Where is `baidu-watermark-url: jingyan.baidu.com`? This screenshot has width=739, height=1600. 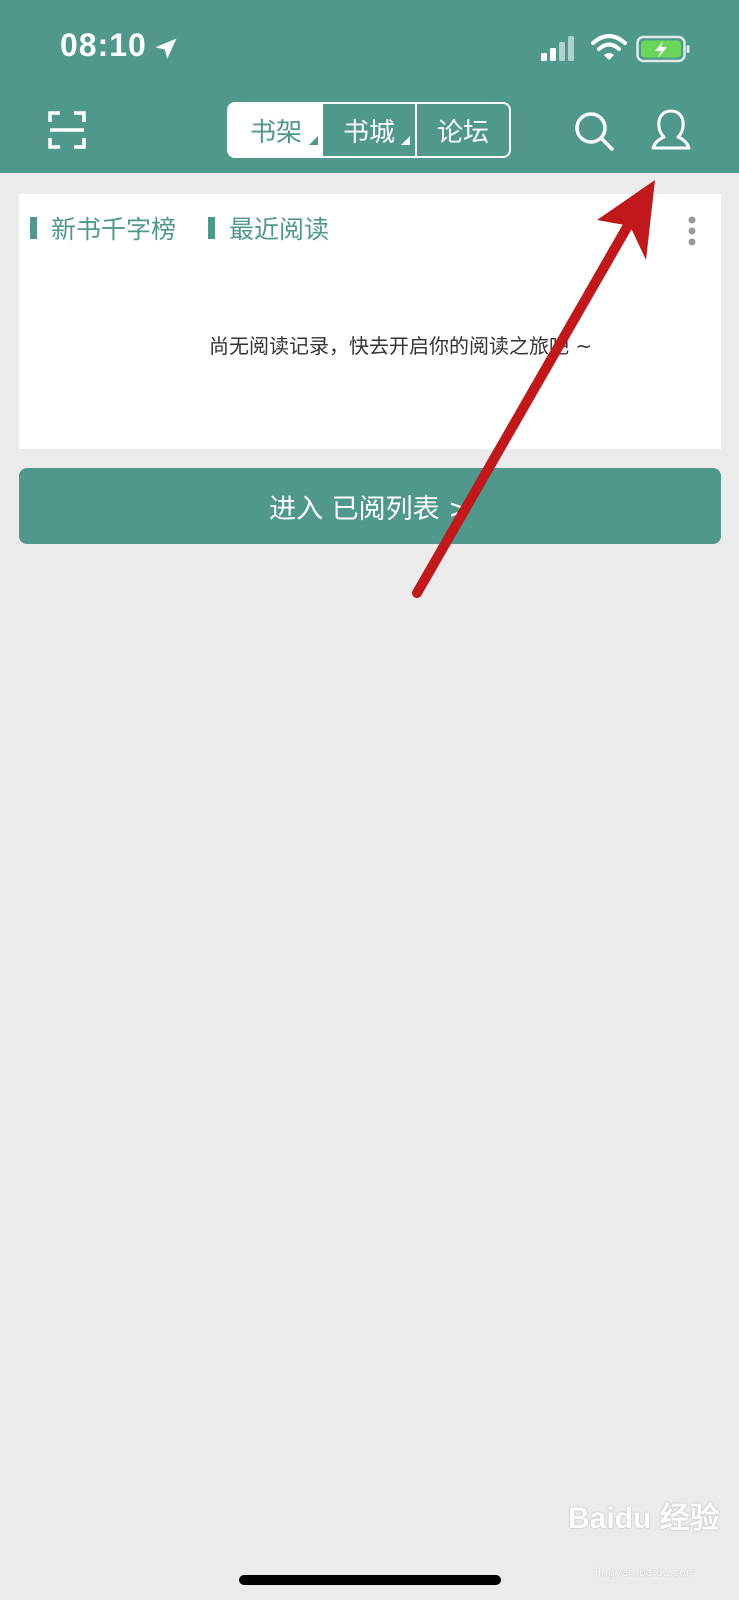
baidu-watermark-url: jingyan.baidu.com is located at coordinates (646, 1572).